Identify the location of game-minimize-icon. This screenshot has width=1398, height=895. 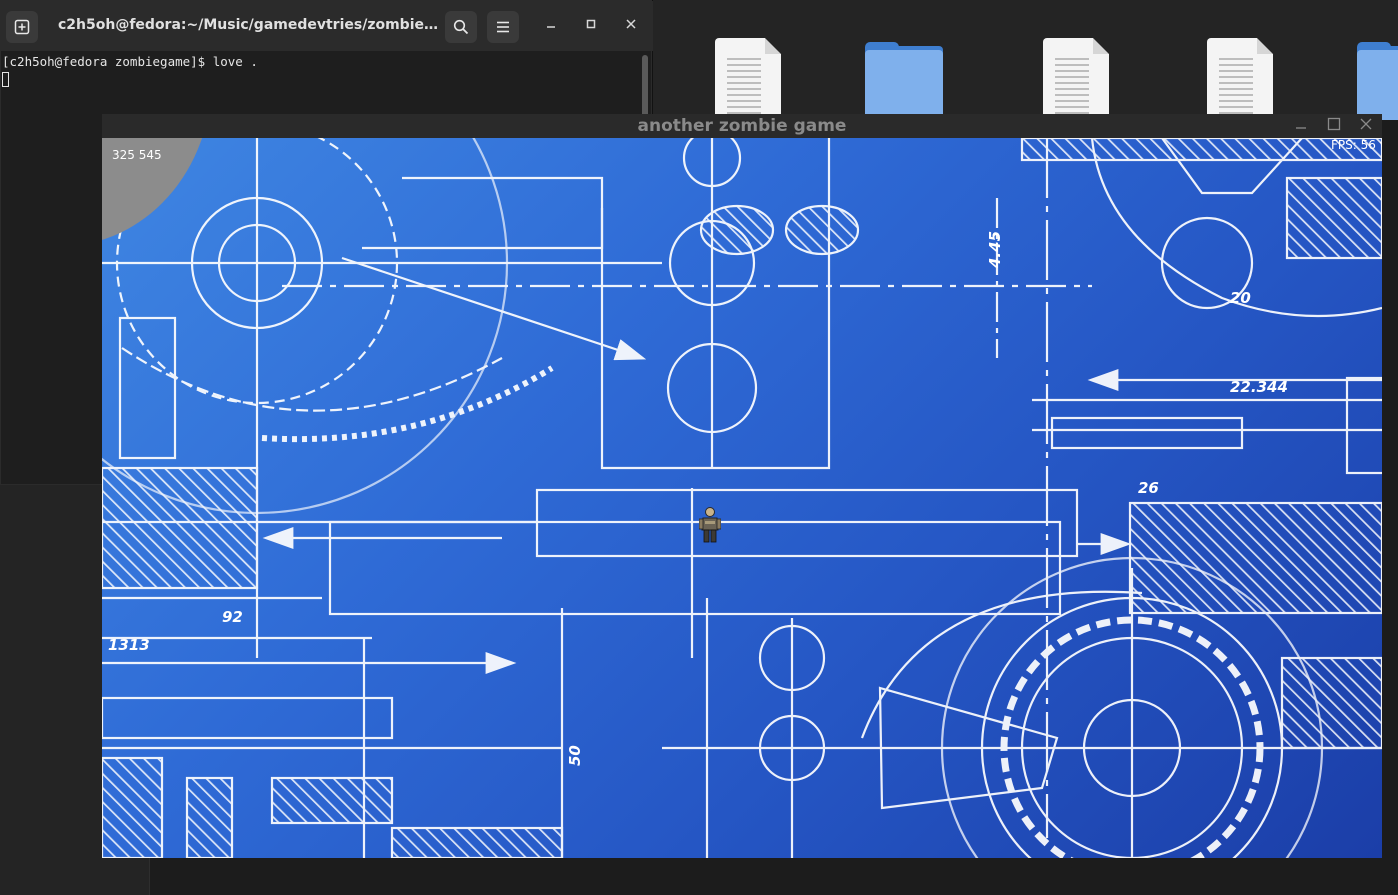
(1301, 126).